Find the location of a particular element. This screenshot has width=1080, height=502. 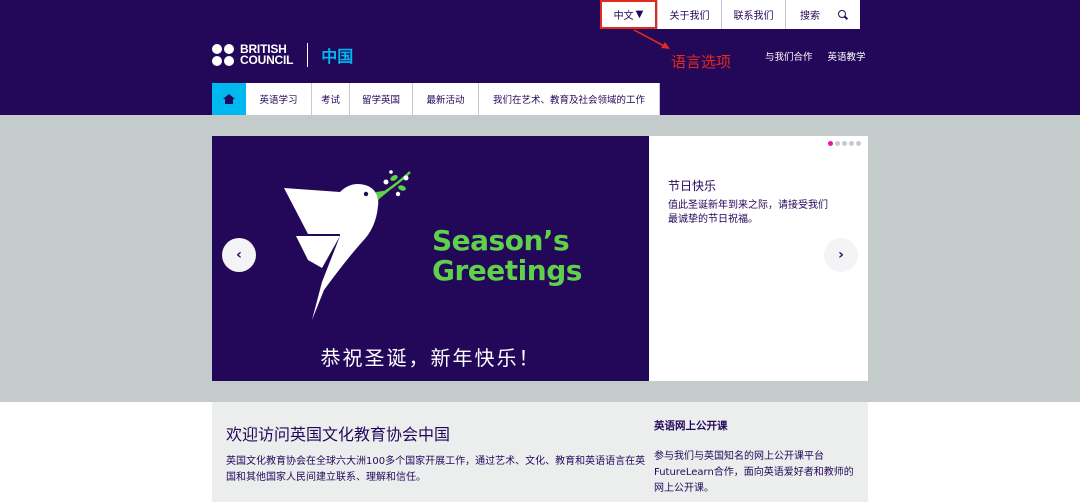

work-with-us-link: 与我们合作 is located at coordinates (789, 56).